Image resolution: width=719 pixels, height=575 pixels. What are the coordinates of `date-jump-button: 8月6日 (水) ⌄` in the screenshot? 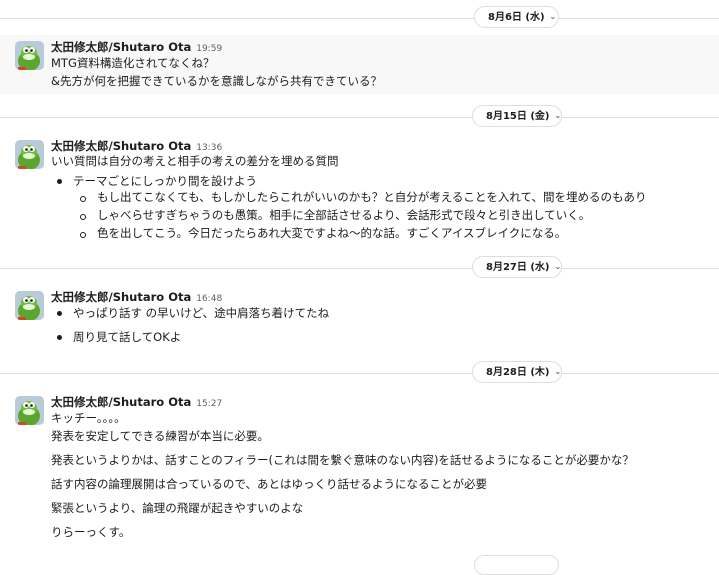 It's located at (516, 17).